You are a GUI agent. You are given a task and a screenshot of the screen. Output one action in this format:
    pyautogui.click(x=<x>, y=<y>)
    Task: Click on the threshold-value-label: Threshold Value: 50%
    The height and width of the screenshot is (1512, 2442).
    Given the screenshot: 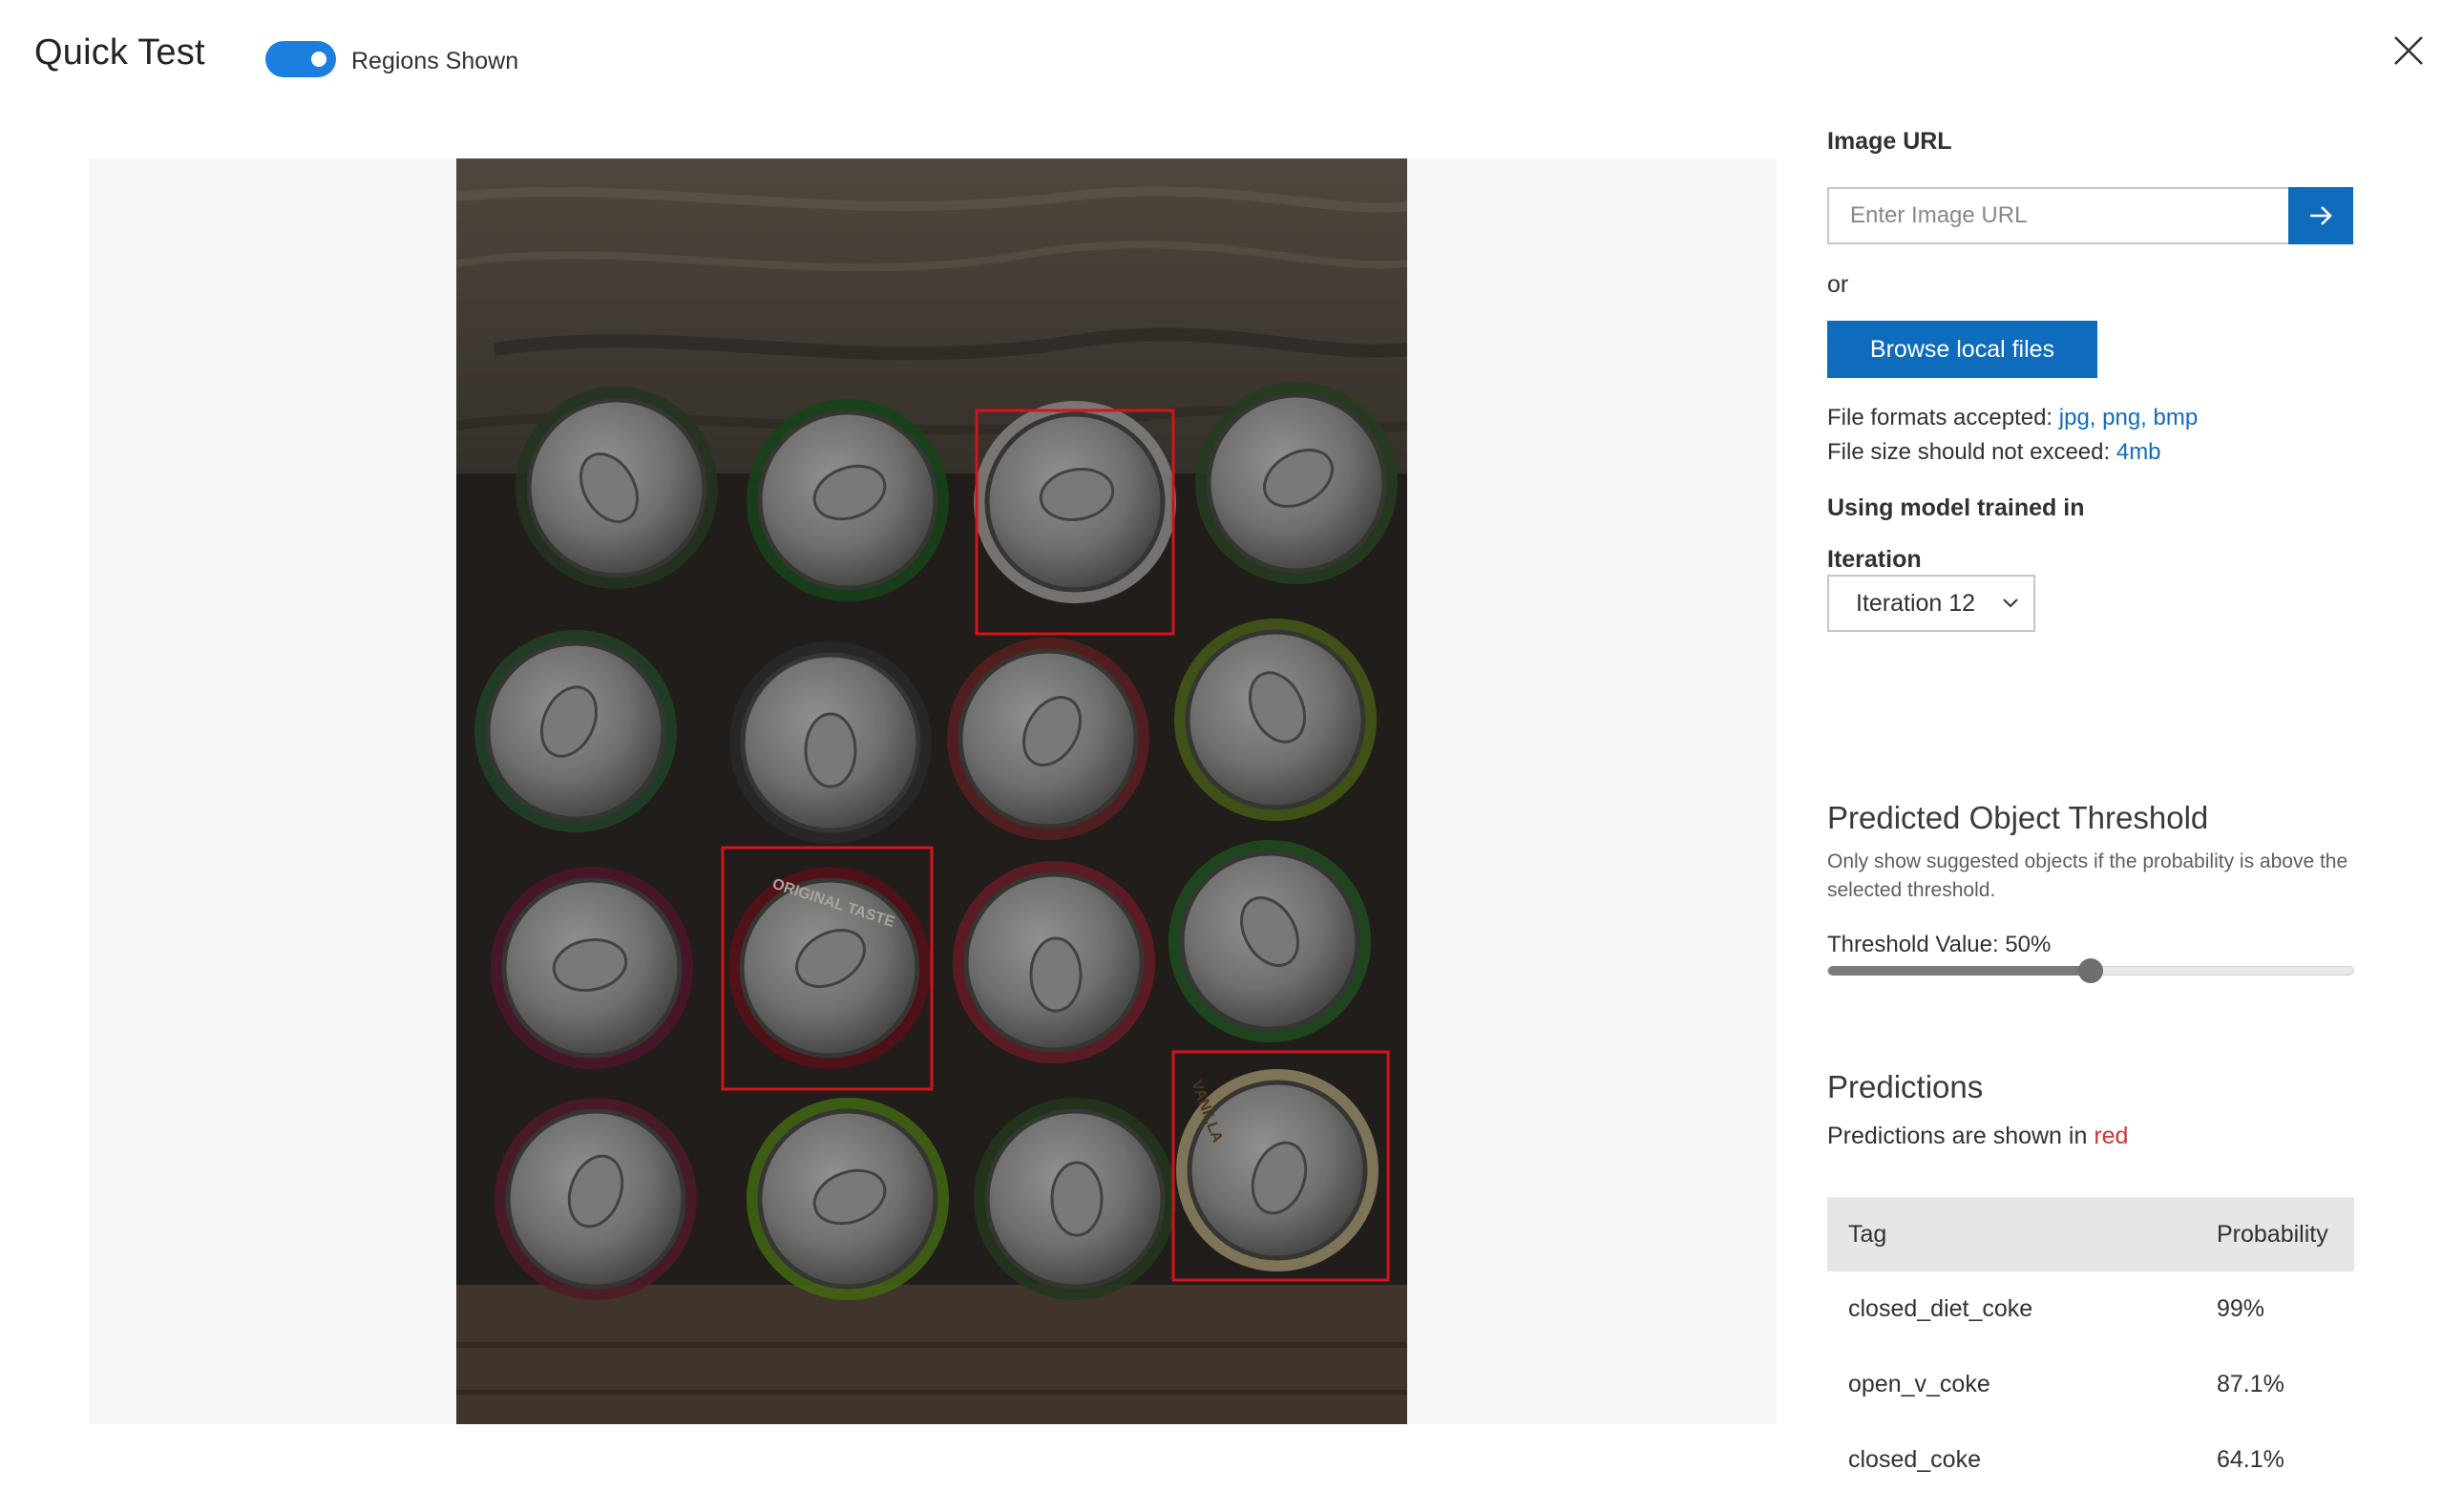 What is the action you would take?
    pyautogui.click(x=1940, y=944)
    